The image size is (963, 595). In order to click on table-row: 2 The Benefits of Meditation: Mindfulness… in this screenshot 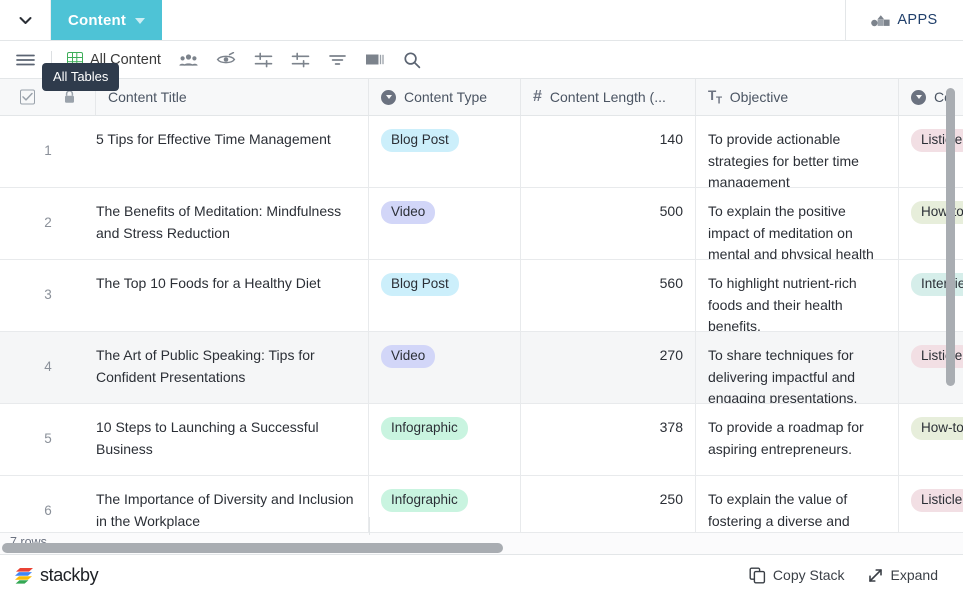, I will do `click(481, 224)`.